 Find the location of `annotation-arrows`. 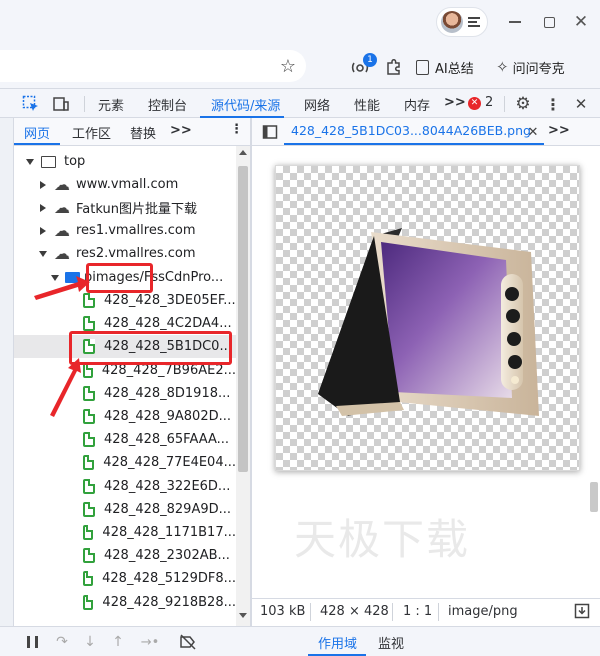

annotation-arrows is located at coordinates (62, 346).